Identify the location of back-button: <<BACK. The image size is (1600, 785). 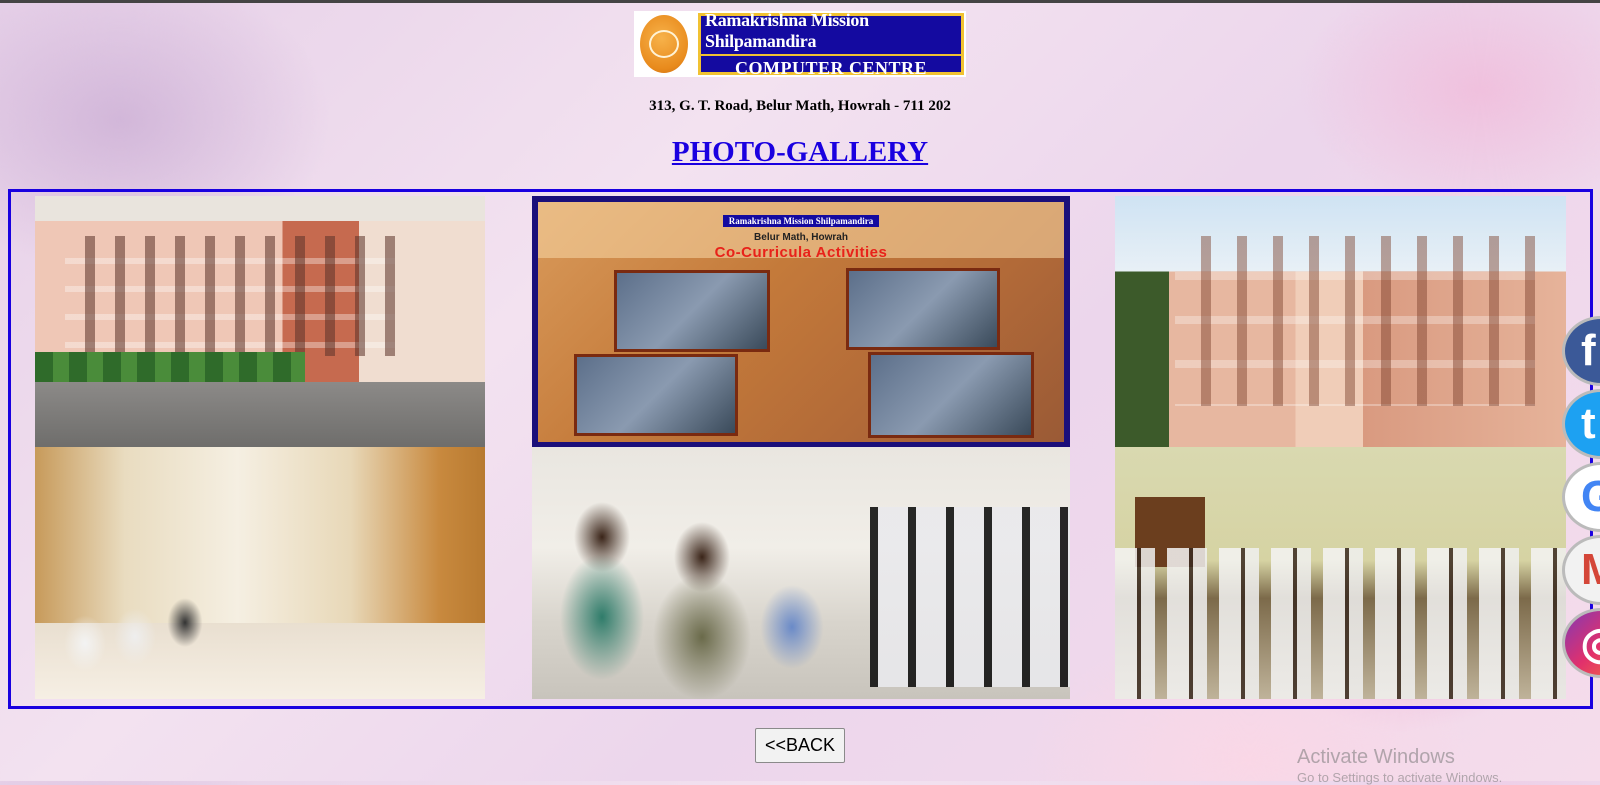
(800, 745).